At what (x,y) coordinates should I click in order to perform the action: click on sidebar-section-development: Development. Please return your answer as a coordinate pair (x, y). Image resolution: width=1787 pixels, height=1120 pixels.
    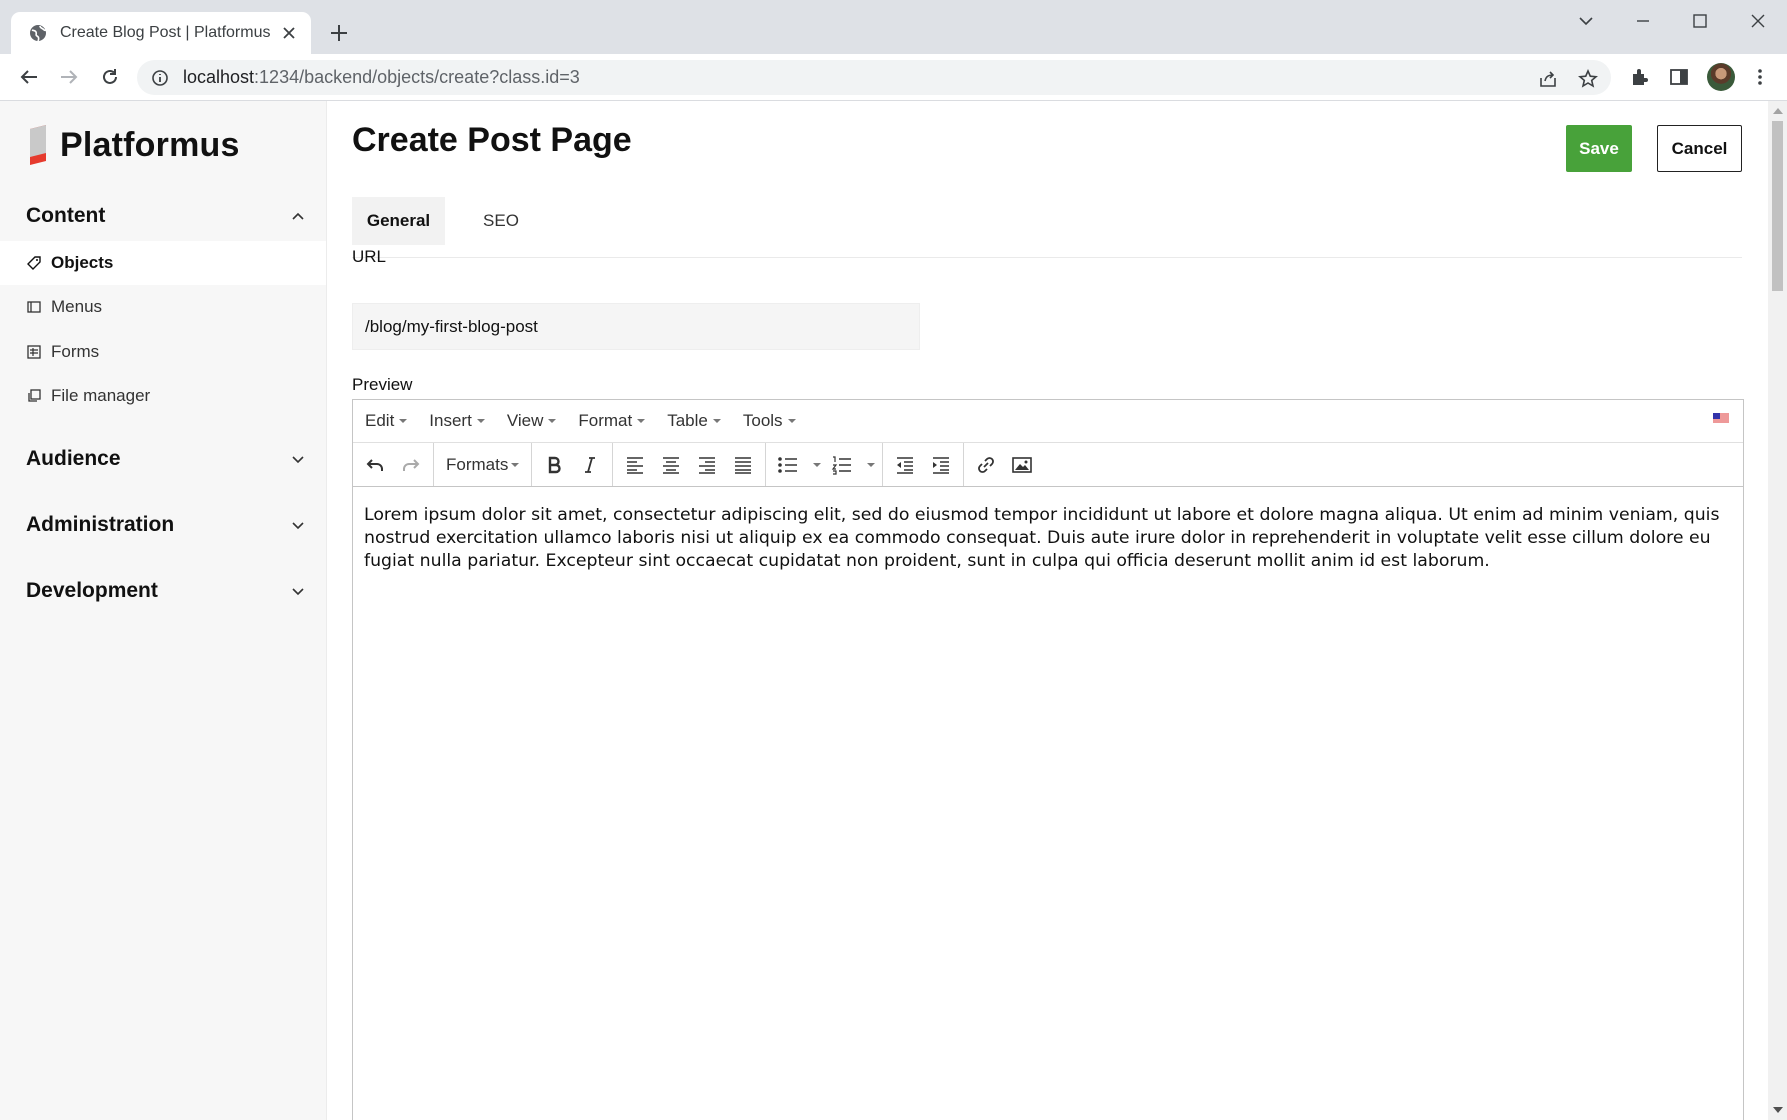
    Looking at the image, I should click on (166, 591).